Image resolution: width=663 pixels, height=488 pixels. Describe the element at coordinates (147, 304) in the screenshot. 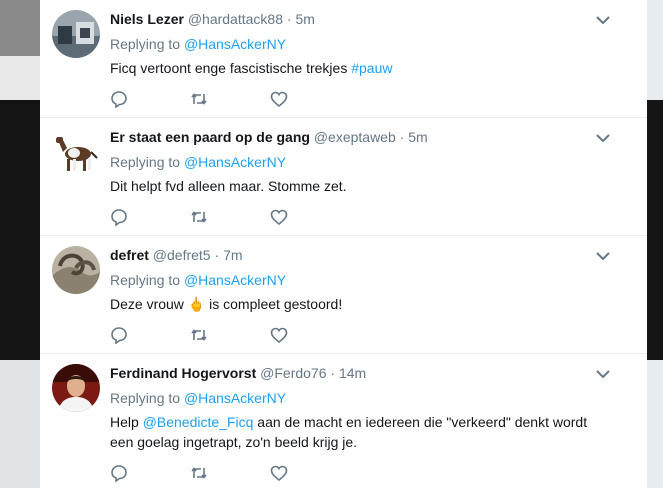

I see `tweet-text-body: Deze vrouw` at that location.